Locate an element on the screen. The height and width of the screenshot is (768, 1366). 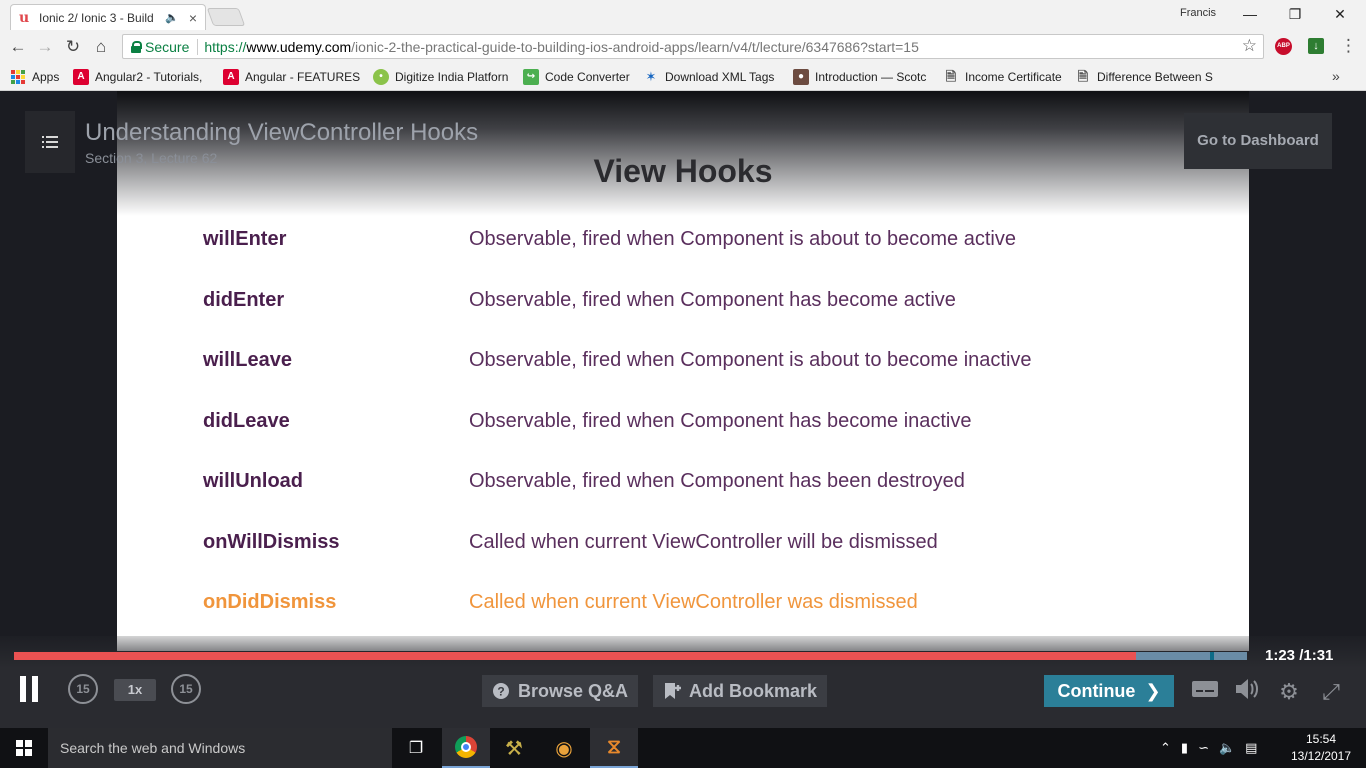
tab-close-icon: × is located at coordinates (193, 18).